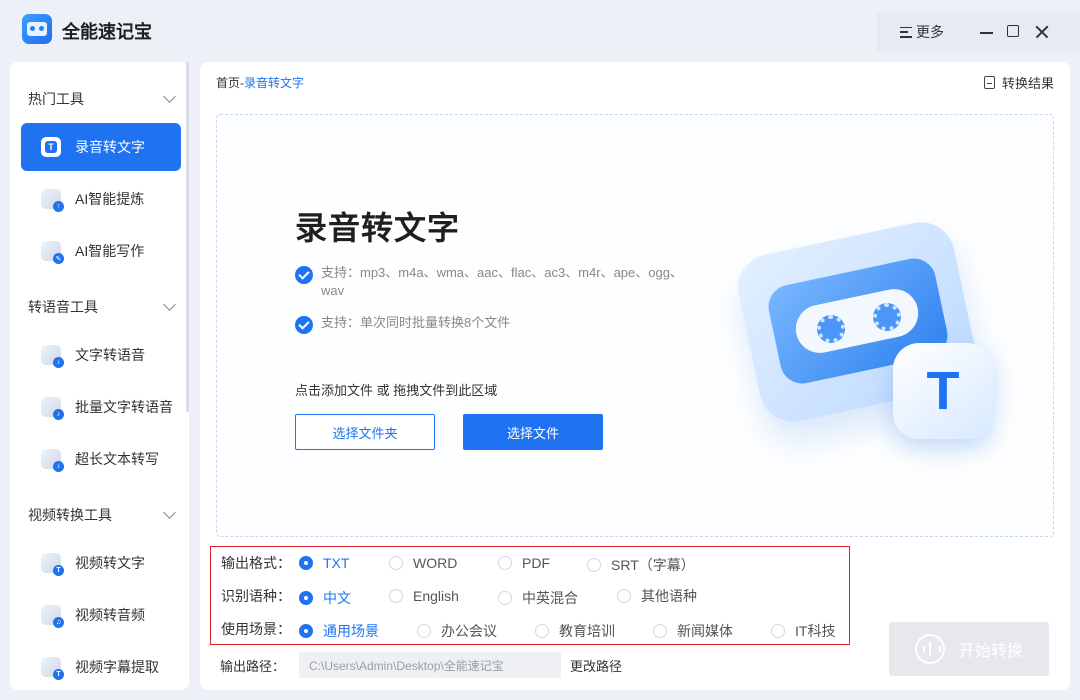 The height and width of the screenshot is (700, 1080). What do you see at coordinates (430, 665) in the screenshot?
I see `output-path-field` at bounding box center [430, 665].